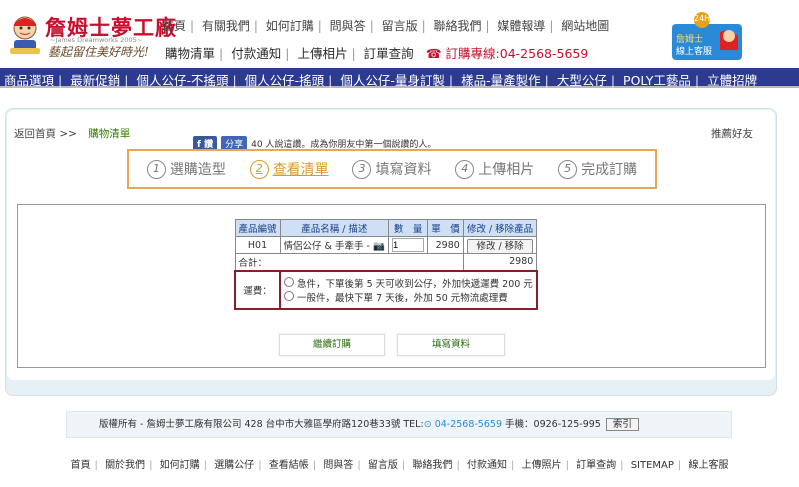 This screenshot has width=799, height=487. I want to click on top-link-media: 媒體報導, so click(521, 26).